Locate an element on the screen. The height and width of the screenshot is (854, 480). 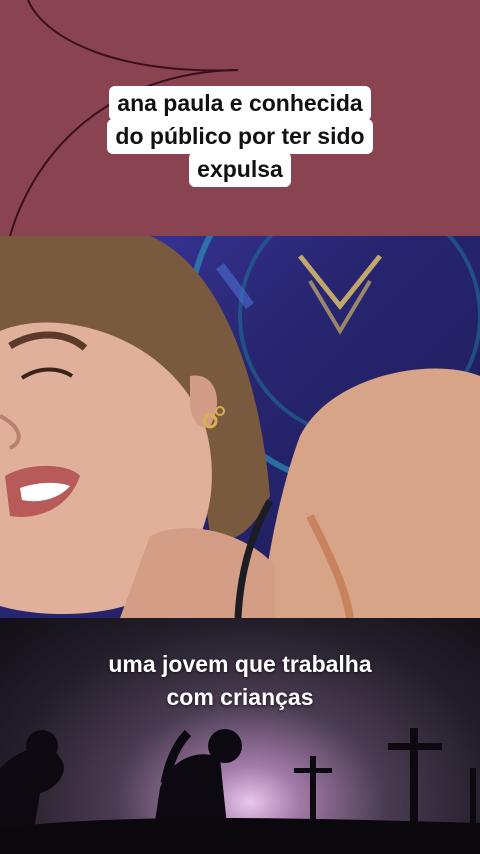
bottom-caption-line-2: com crianças is located at coordinates (240, 697).